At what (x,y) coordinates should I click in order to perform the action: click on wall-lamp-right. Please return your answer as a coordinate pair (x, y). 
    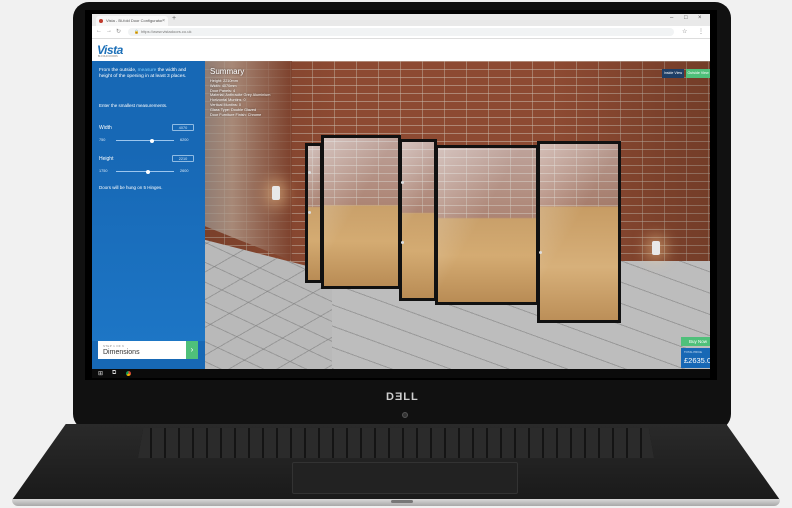
    Looking at the image, I should click on (656, 248).